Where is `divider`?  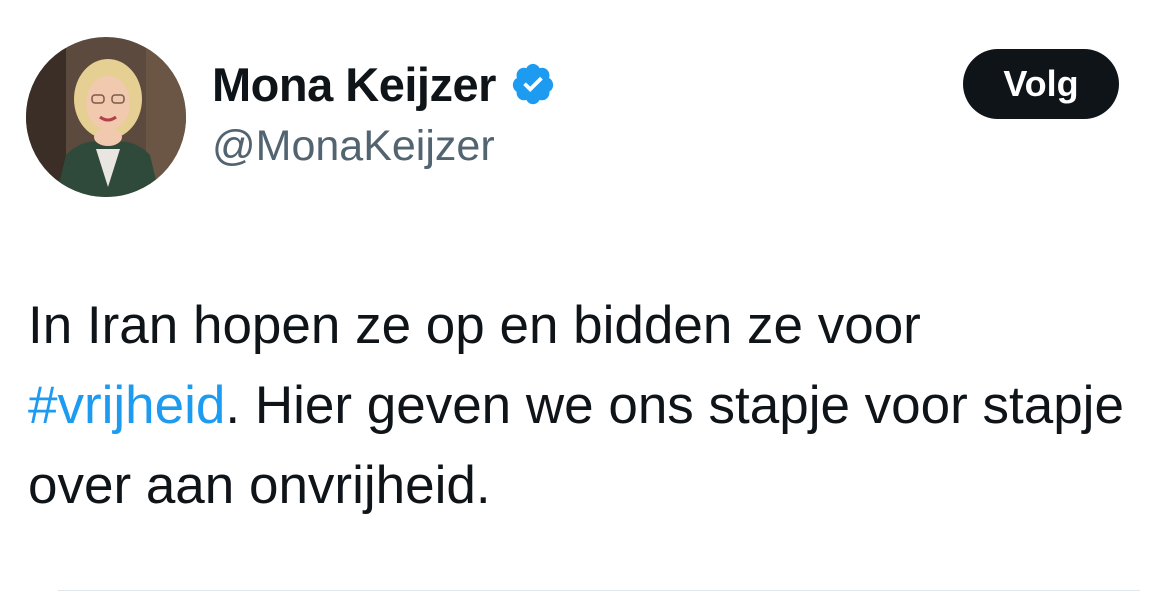 divider is located at coordinates (599, 590).